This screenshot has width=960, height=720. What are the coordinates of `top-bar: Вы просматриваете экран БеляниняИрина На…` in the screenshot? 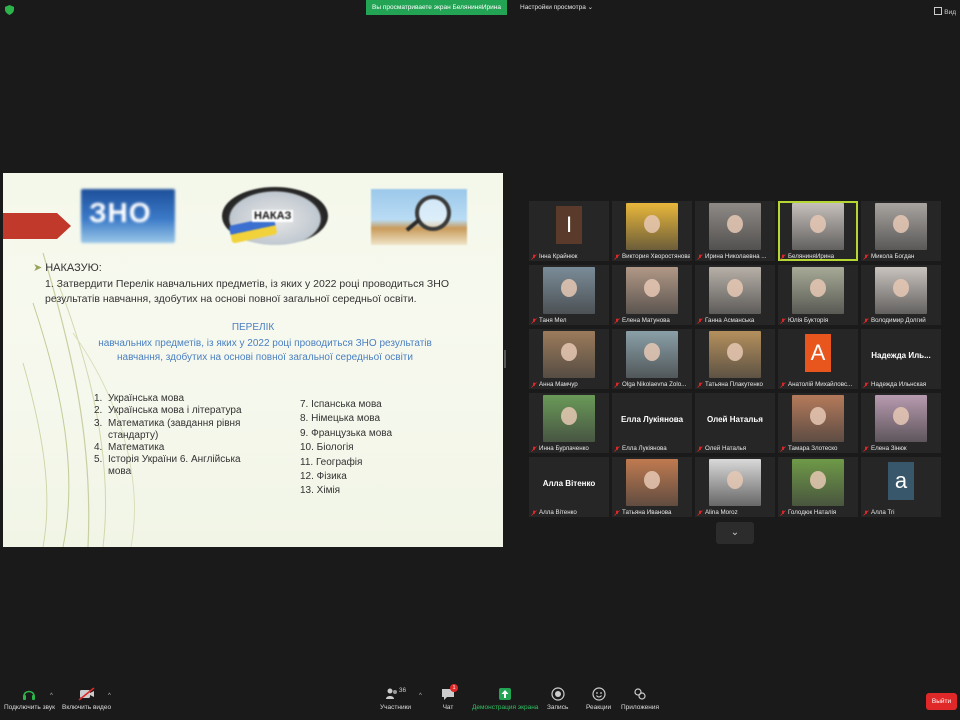 It's located at (480, 9).